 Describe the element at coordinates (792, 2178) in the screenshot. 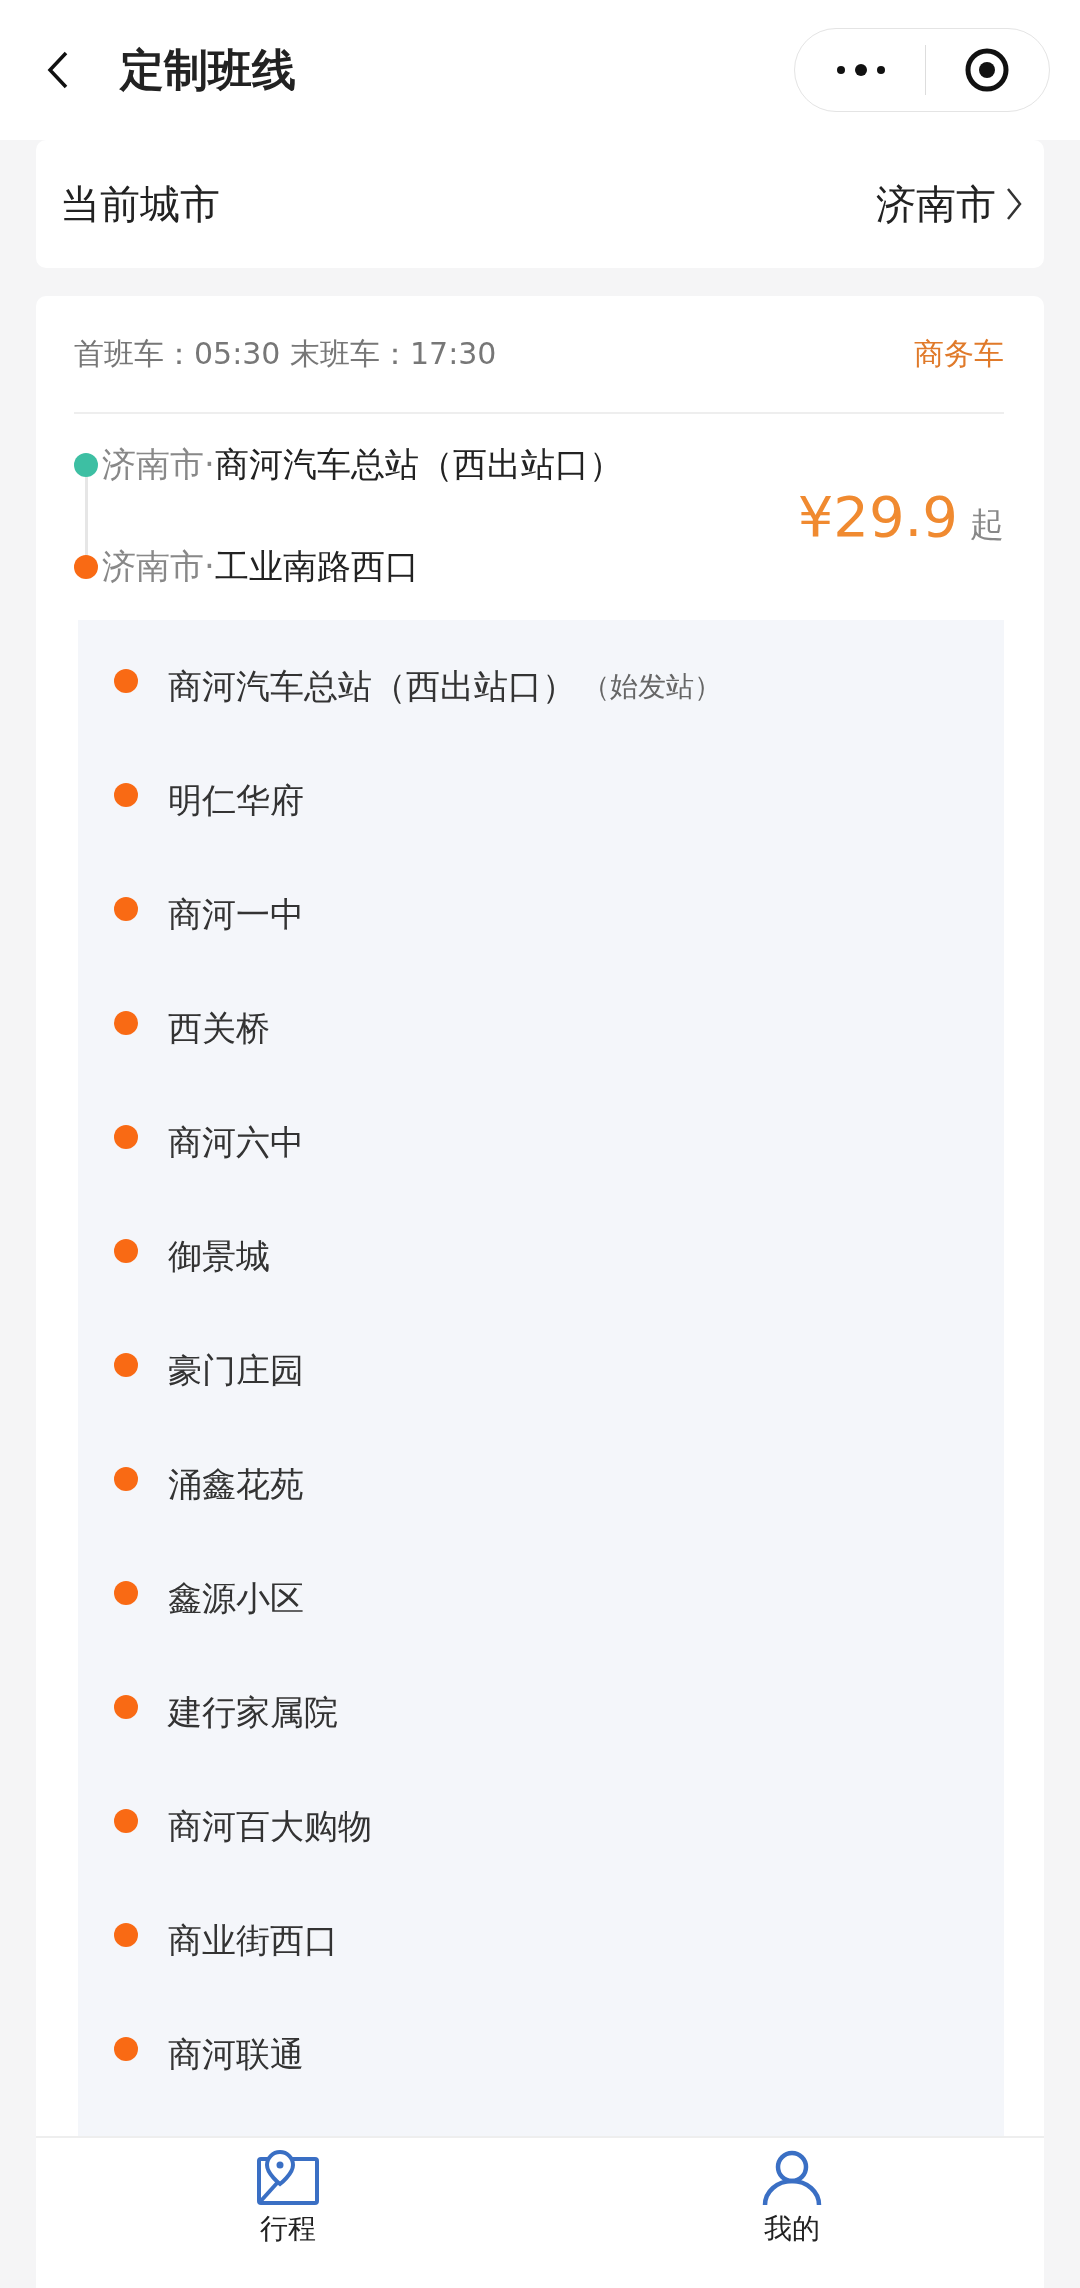

I see `user-icon` at that location.